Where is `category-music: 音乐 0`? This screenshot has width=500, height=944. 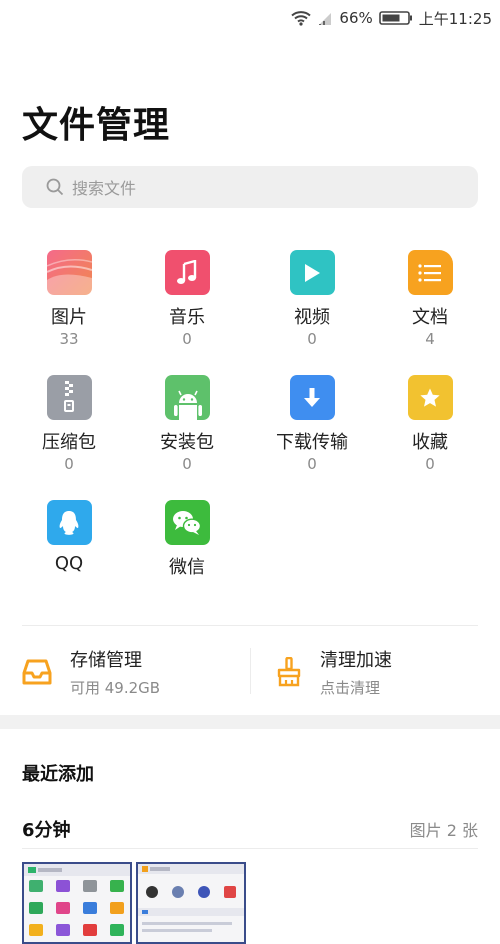 category-music: 音乐 0 is located at coordinates (187, 299).